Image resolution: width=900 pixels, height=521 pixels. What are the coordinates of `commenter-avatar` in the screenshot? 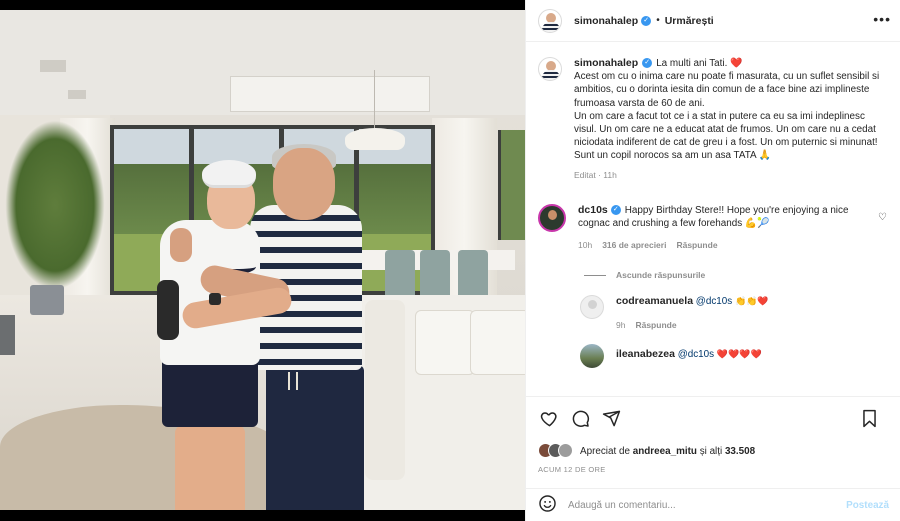 It's located at (552, 217).